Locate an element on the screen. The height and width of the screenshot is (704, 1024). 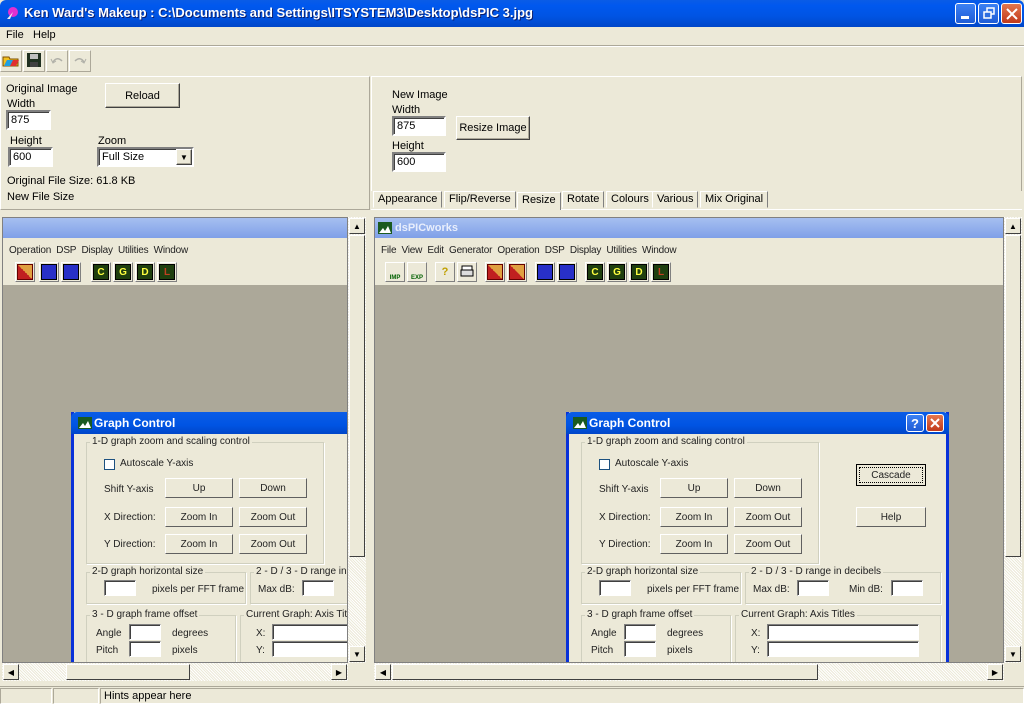
tab-flip-reverse: Flip/Reverse is located at coordinates (480, 199).